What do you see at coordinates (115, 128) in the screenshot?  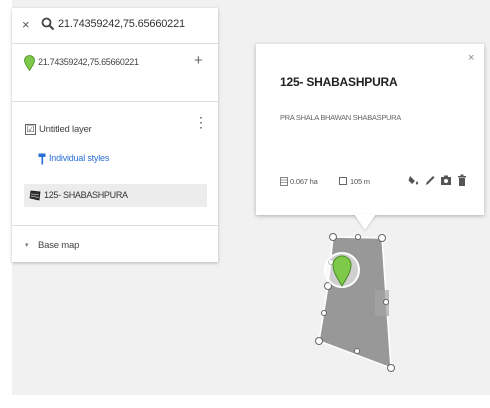 I see `layer-header: ☑ Untitled layer ⋮` at bounding box center [115, 128].